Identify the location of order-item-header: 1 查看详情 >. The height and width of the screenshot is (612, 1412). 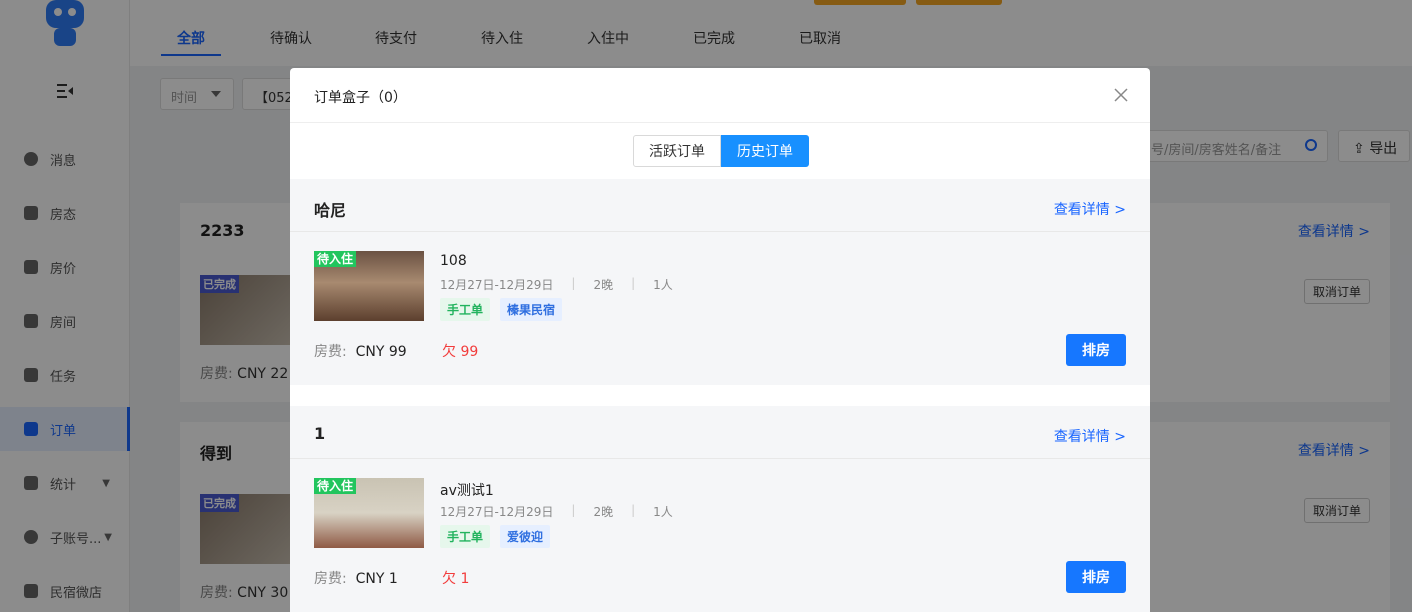
(720, 432).